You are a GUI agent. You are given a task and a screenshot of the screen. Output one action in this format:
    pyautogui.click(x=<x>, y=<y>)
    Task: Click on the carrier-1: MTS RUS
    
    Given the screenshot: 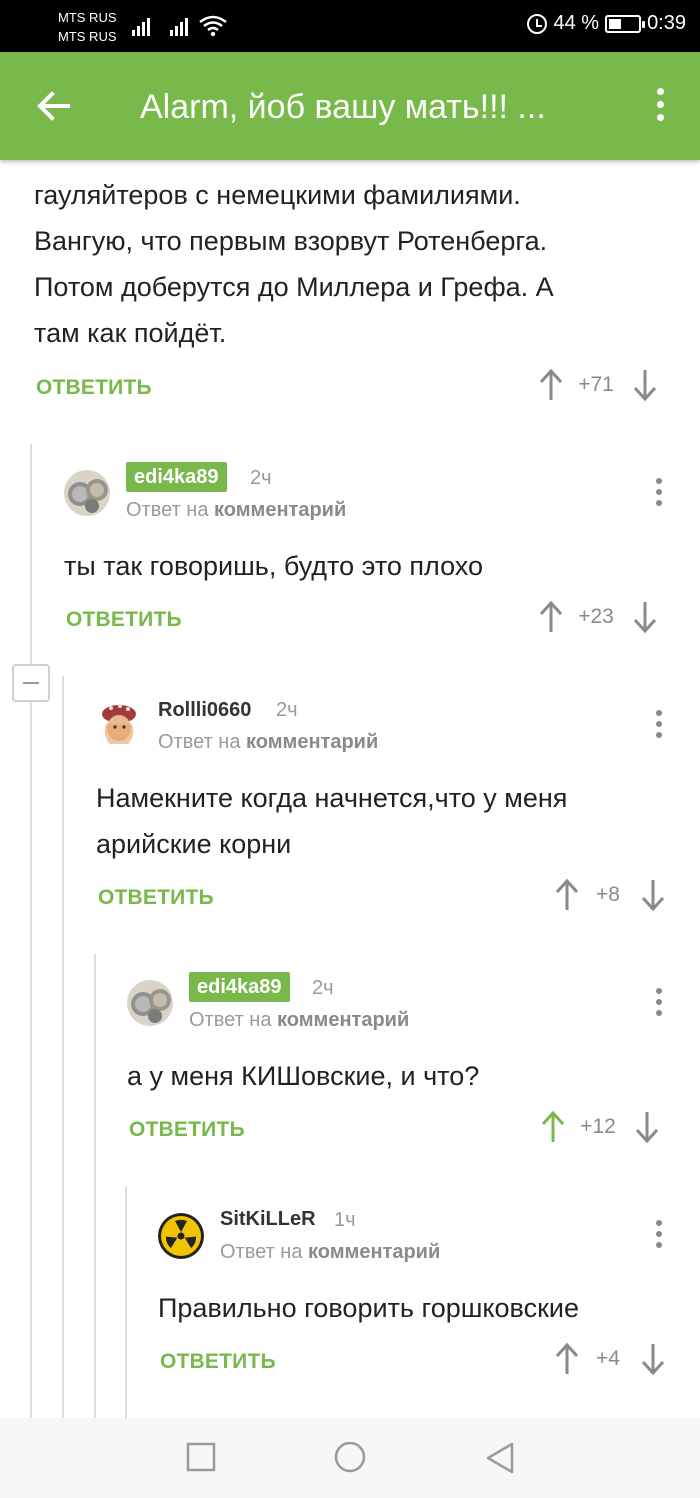 What is the action you would take?
    pyautogui.click(x=87, y=17)
    